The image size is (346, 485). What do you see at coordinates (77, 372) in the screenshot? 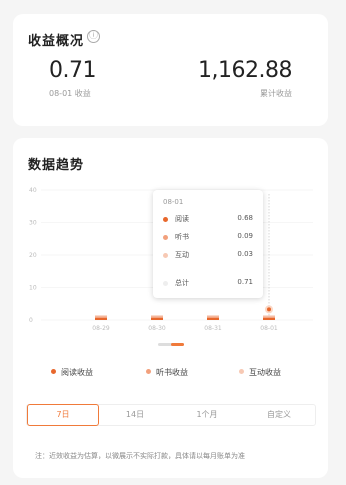
I see `legend-label: 阅读收益` at bounding box center [77, 372].